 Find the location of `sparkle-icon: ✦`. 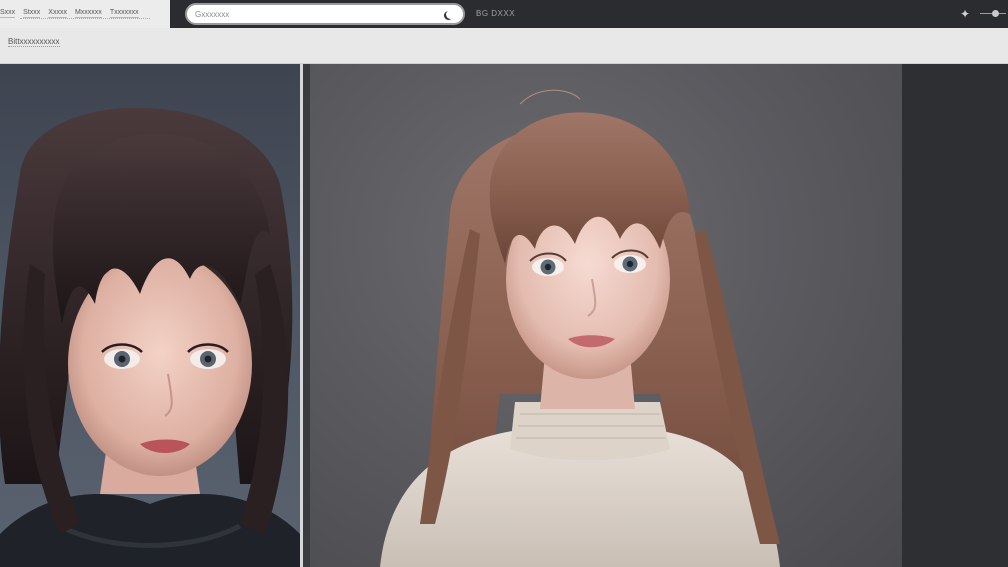

sparkle-icon: ✦ is located at coordinates (965, 14).